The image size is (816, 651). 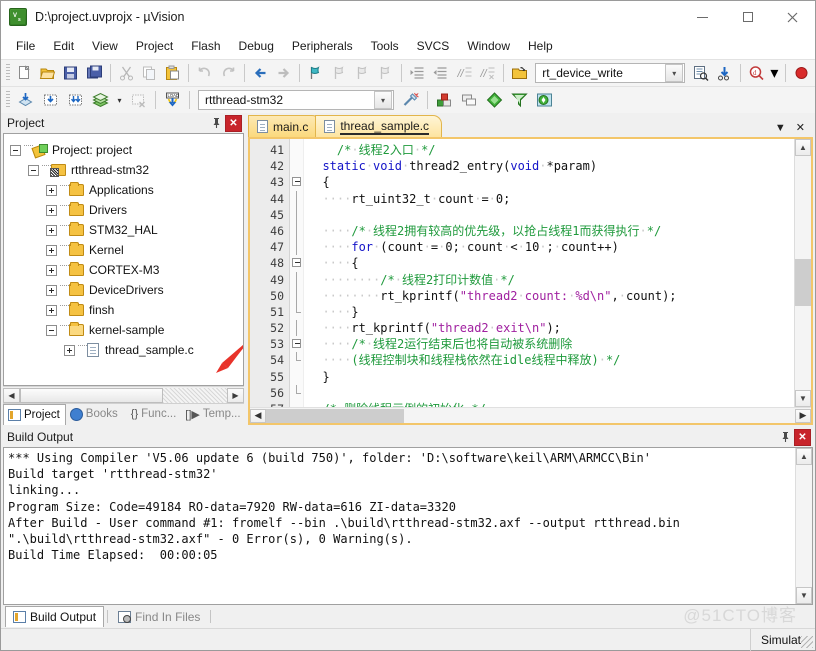 I want to click on build-icon, so click(x=50, y=100).